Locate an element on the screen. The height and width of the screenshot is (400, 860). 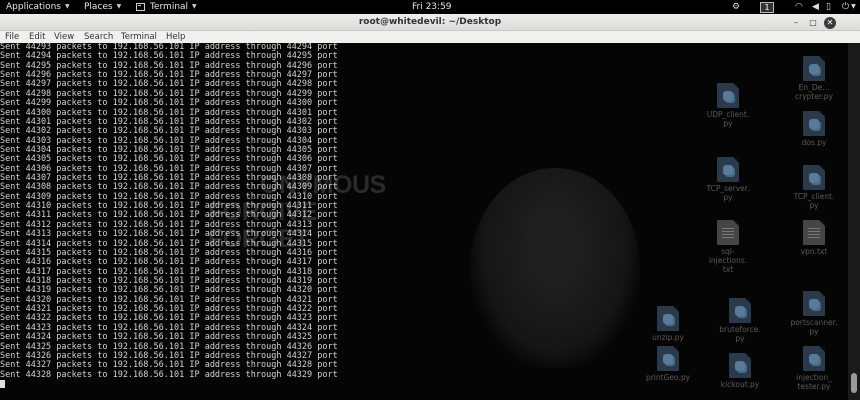
clock: Fri 23:59 is located at coordinates (432, 7).